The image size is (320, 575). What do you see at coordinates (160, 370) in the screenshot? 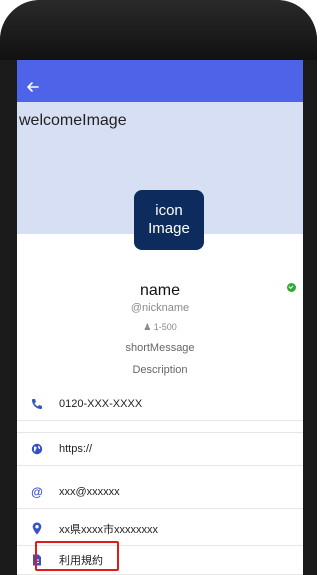
I see `profile-description: Description` at bounding box center [160, 370].